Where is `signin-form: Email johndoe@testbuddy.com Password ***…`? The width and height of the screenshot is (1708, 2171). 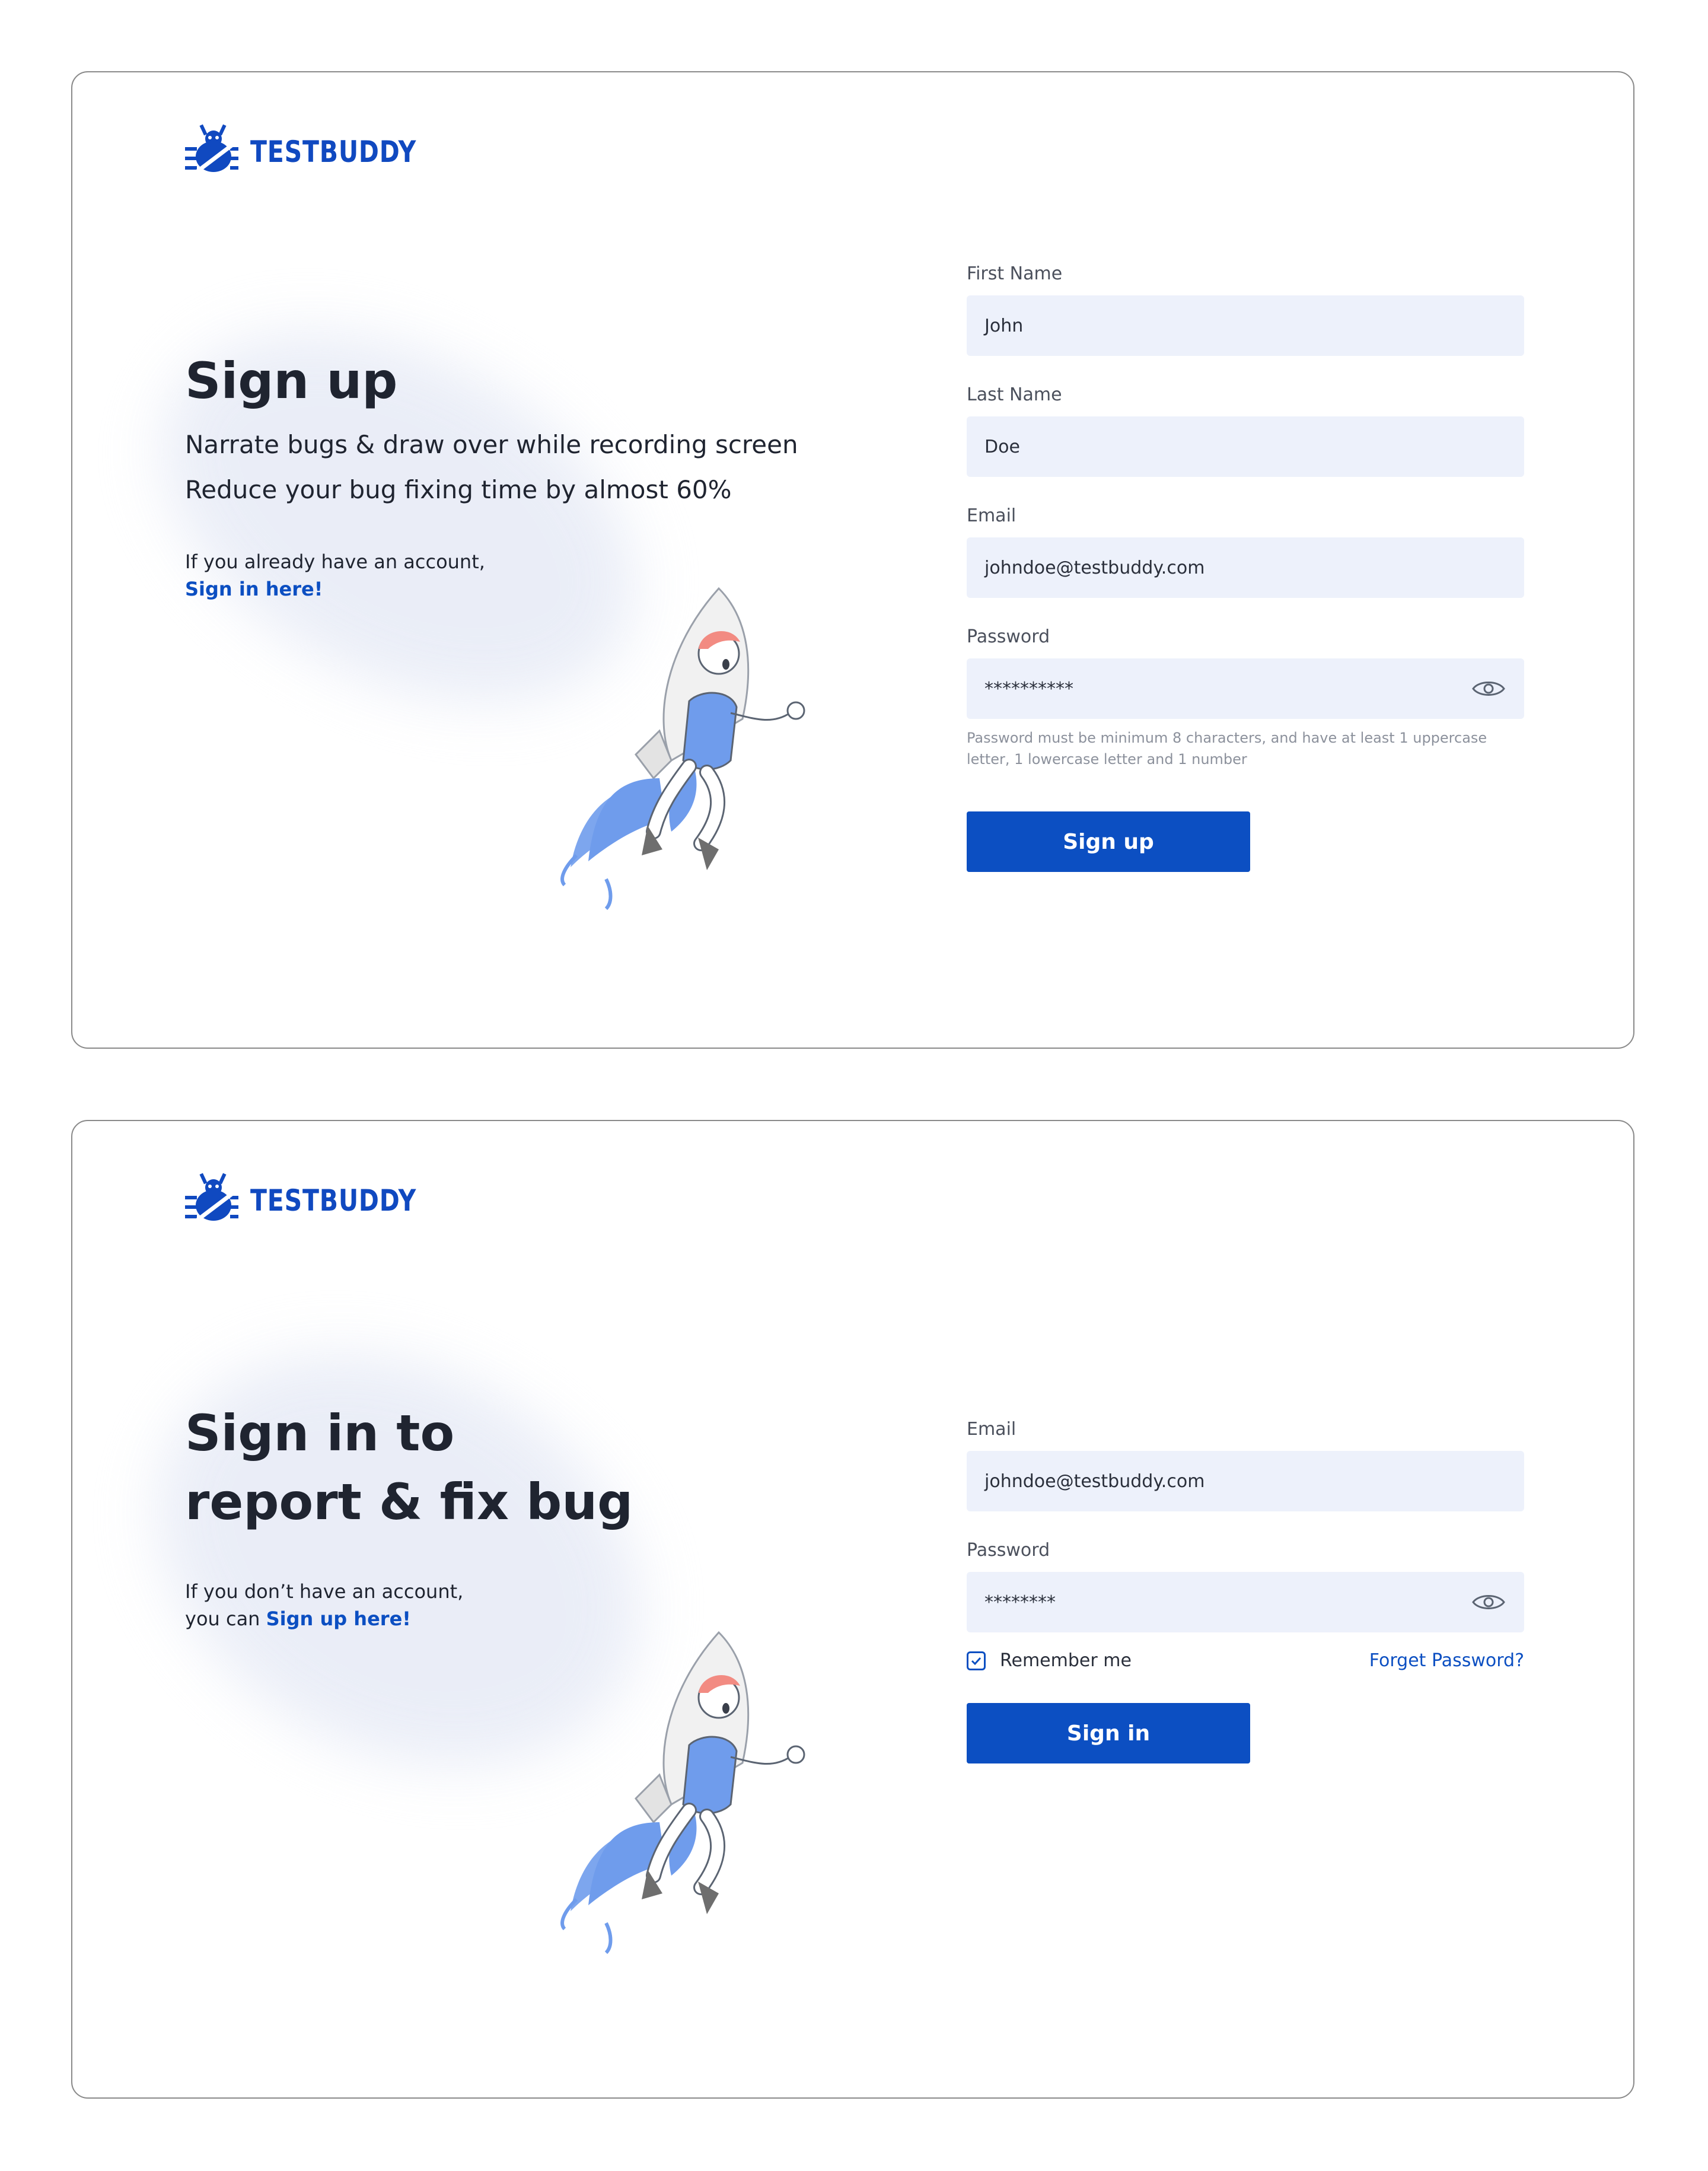 signin-form: Email johndoe@testbuddy.com Password ***… is located at coordinates (1245, 1591).